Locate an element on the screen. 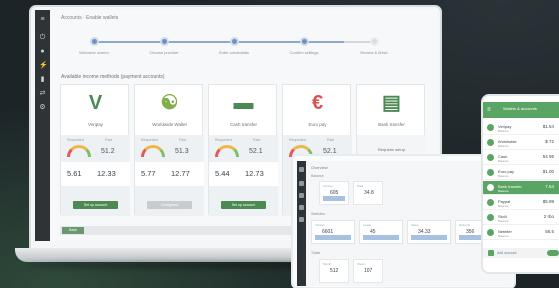  card-name: Euro pay is located at coordinates (317, 124).